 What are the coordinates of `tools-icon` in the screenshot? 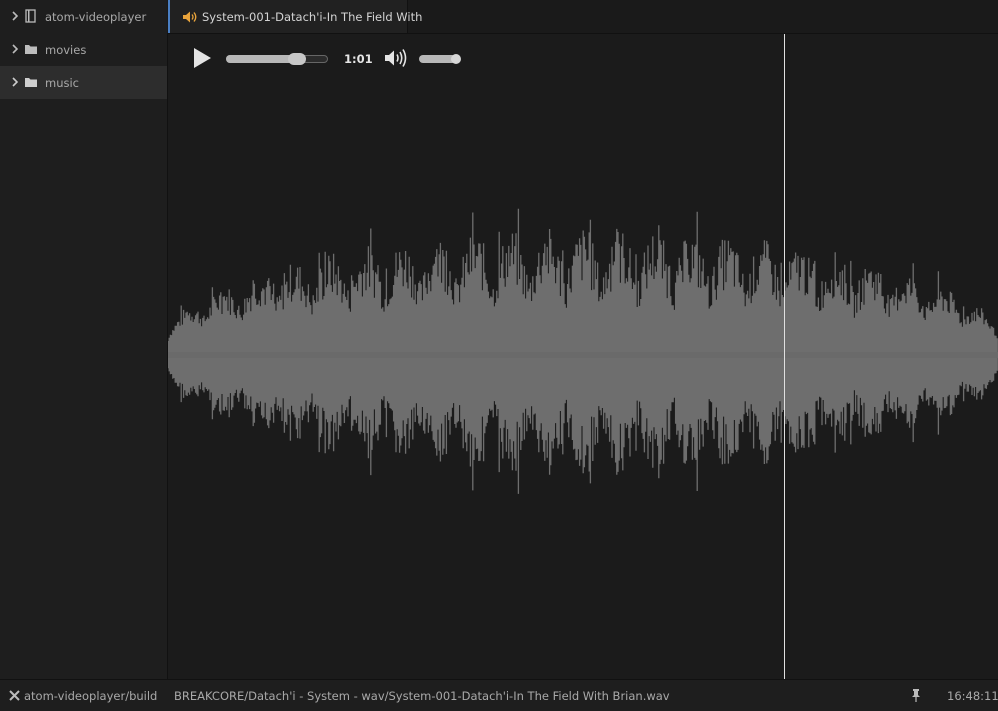 It's located at (14, 695).